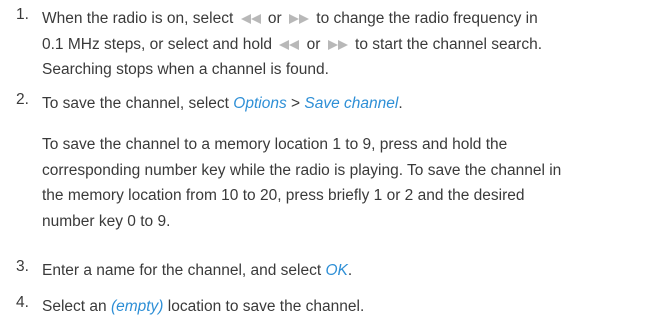 The height and width of the screenshot is (328, 662). What do you see at coordinates (351, 103) in the screenshot?
I see `save-channel-menu-link: Save channel` at bounding box center [351, 103].